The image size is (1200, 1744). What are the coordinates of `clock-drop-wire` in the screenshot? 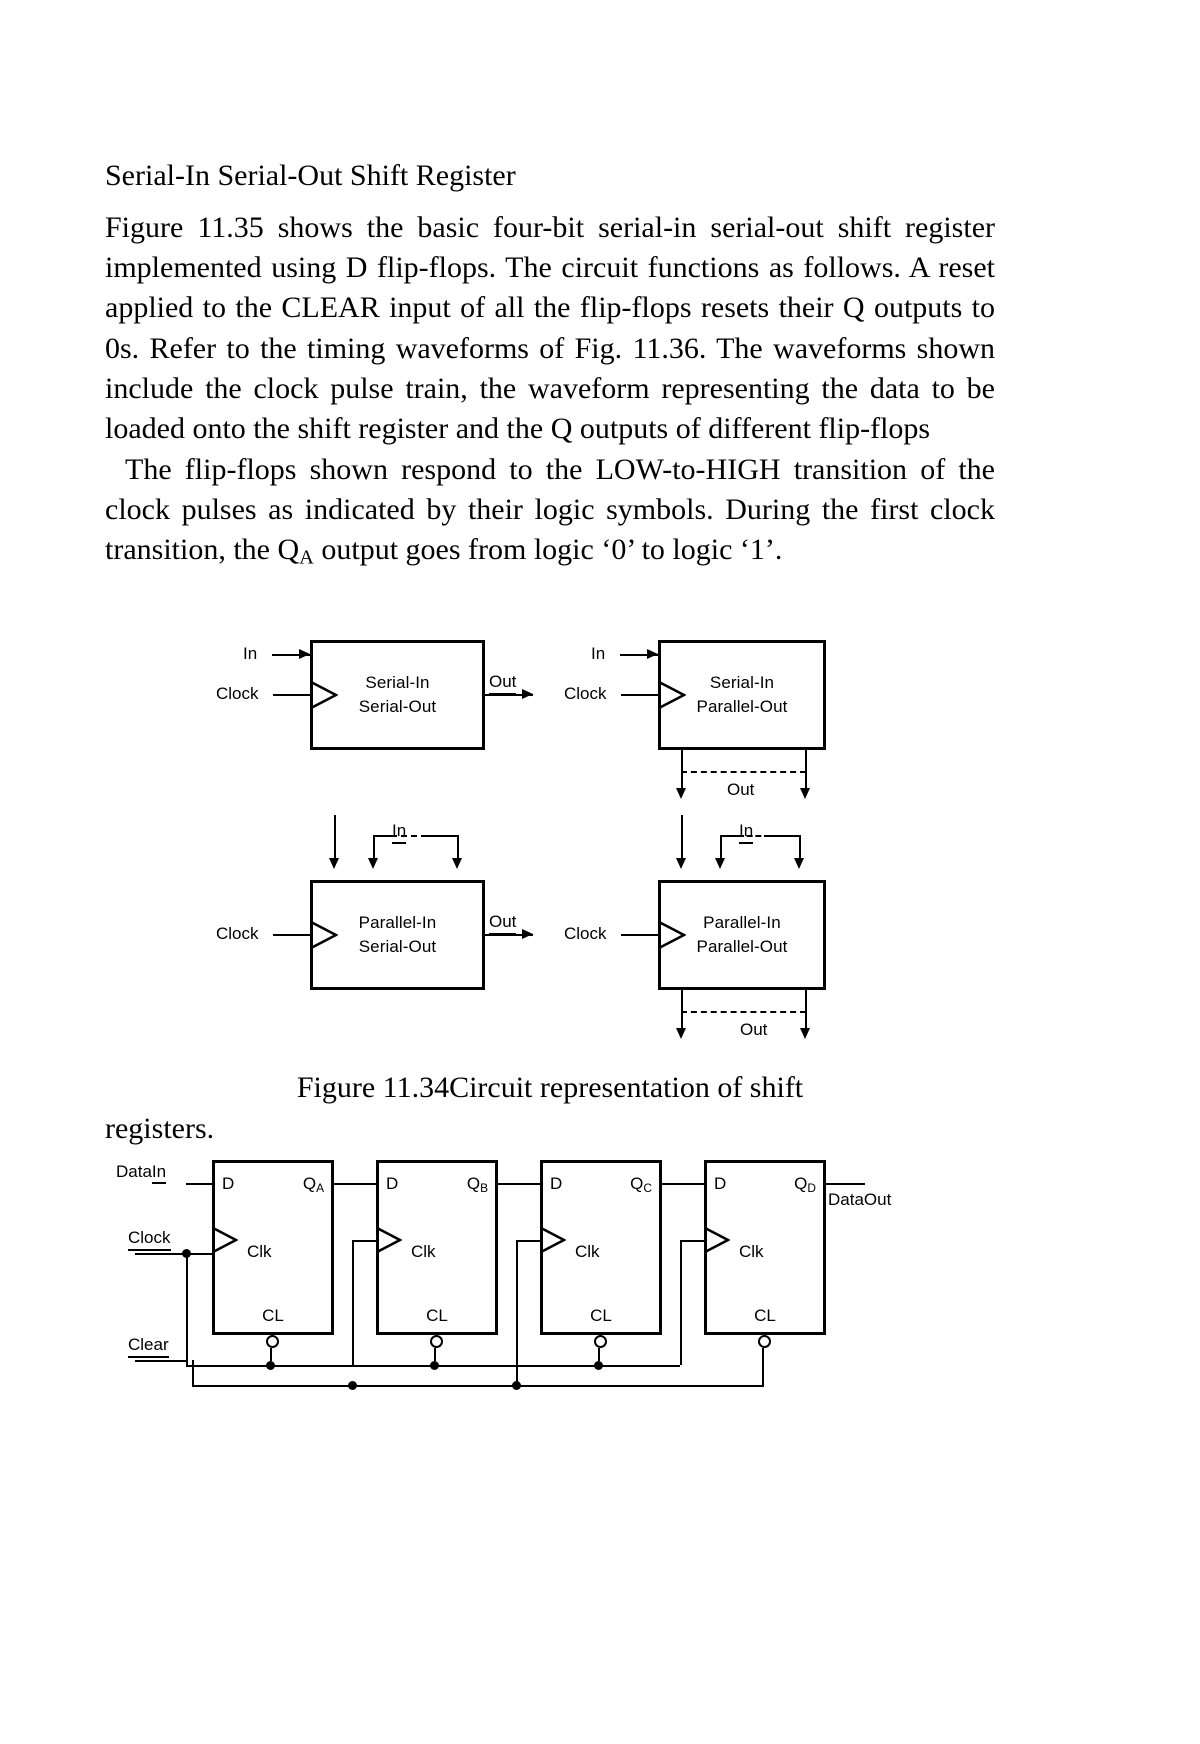 It's located at (187, 1309).